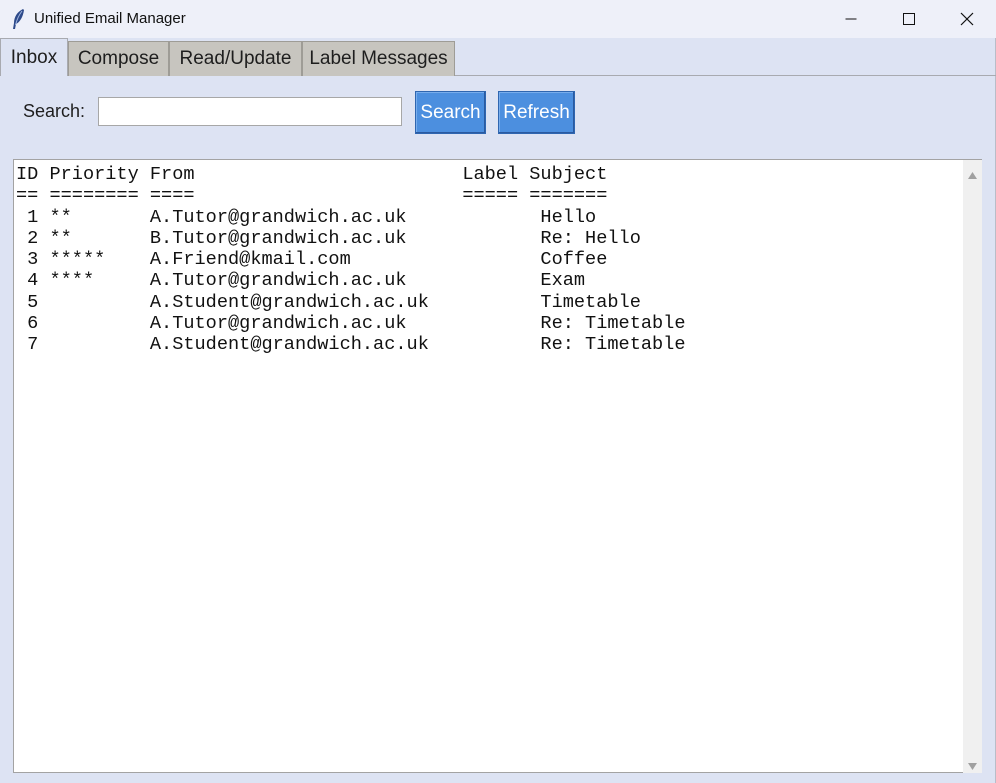  I want to click on tab-read-update: Read/Update, so click(235, 58).